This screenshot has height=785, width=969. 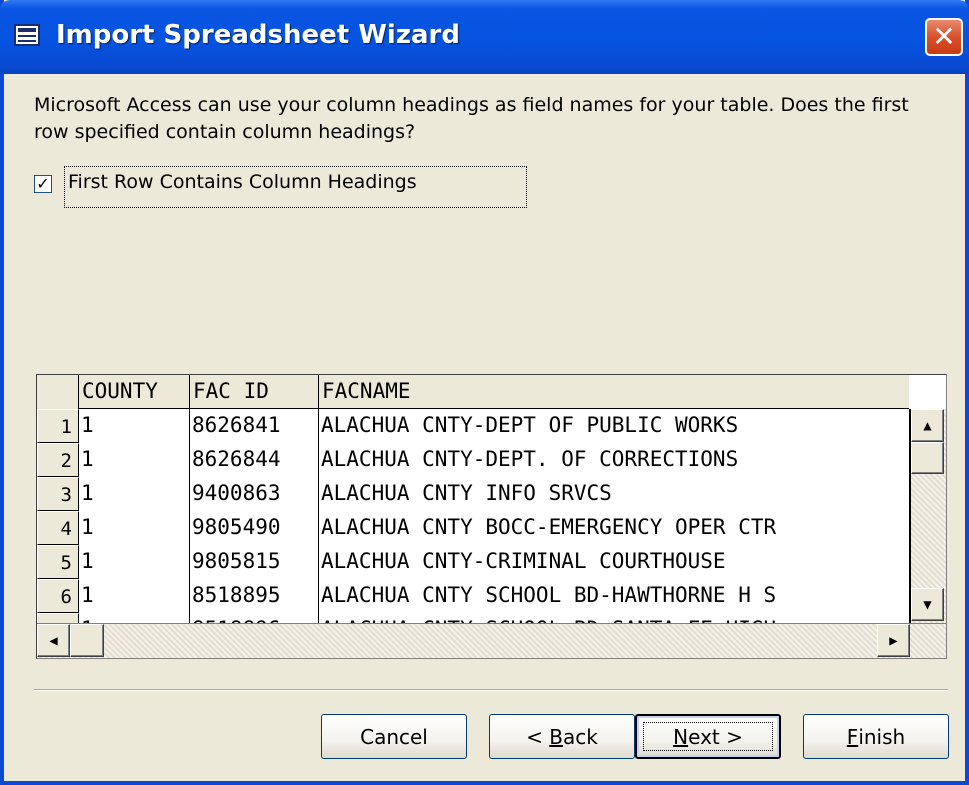 I want to click on table-icon, so click(x=27, y=35).